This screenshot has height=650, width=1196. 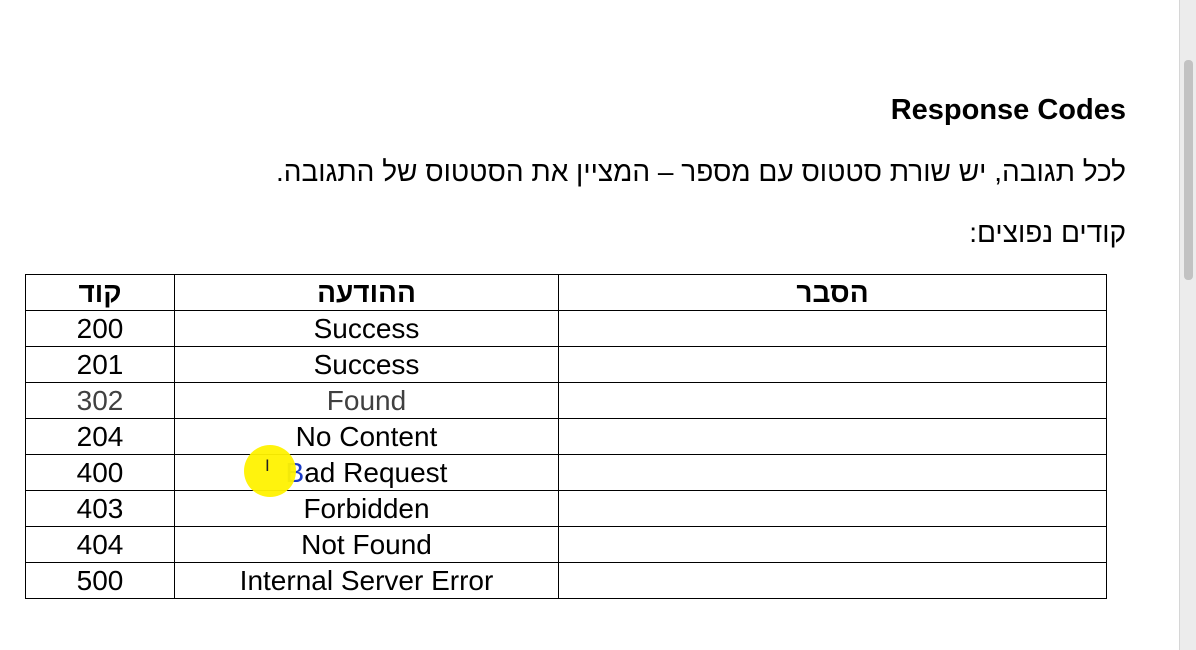 What do you see at coordinates (1187, 325) in the screenshot?
I see `vertical-scrollbar` at bounding box center [1187, 325].